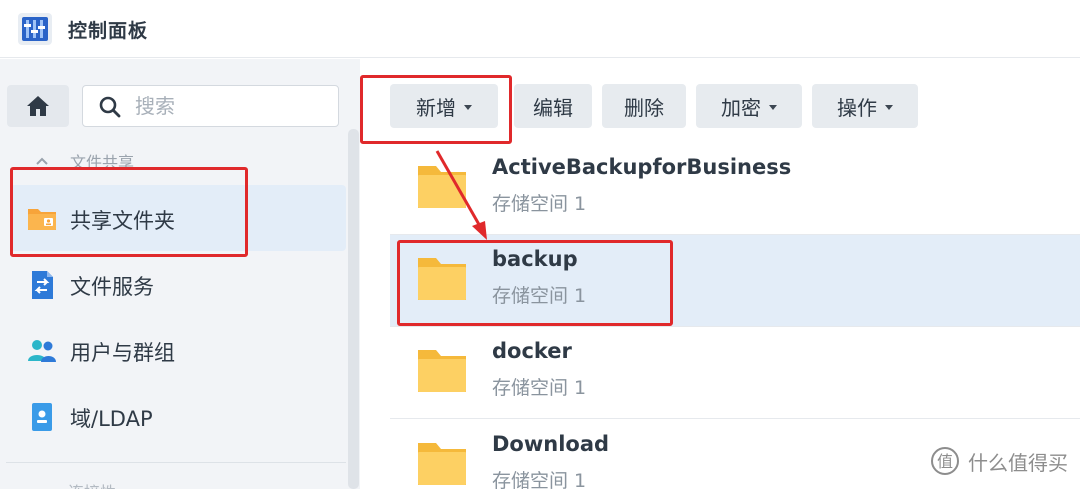 The width and height of the screenshot is (1080, 489). What do you see at coordinates (178, 350) in the screenshot?
I see `sidebar-item-users-groups: 用户与群组` at bounding box center [178, 350].